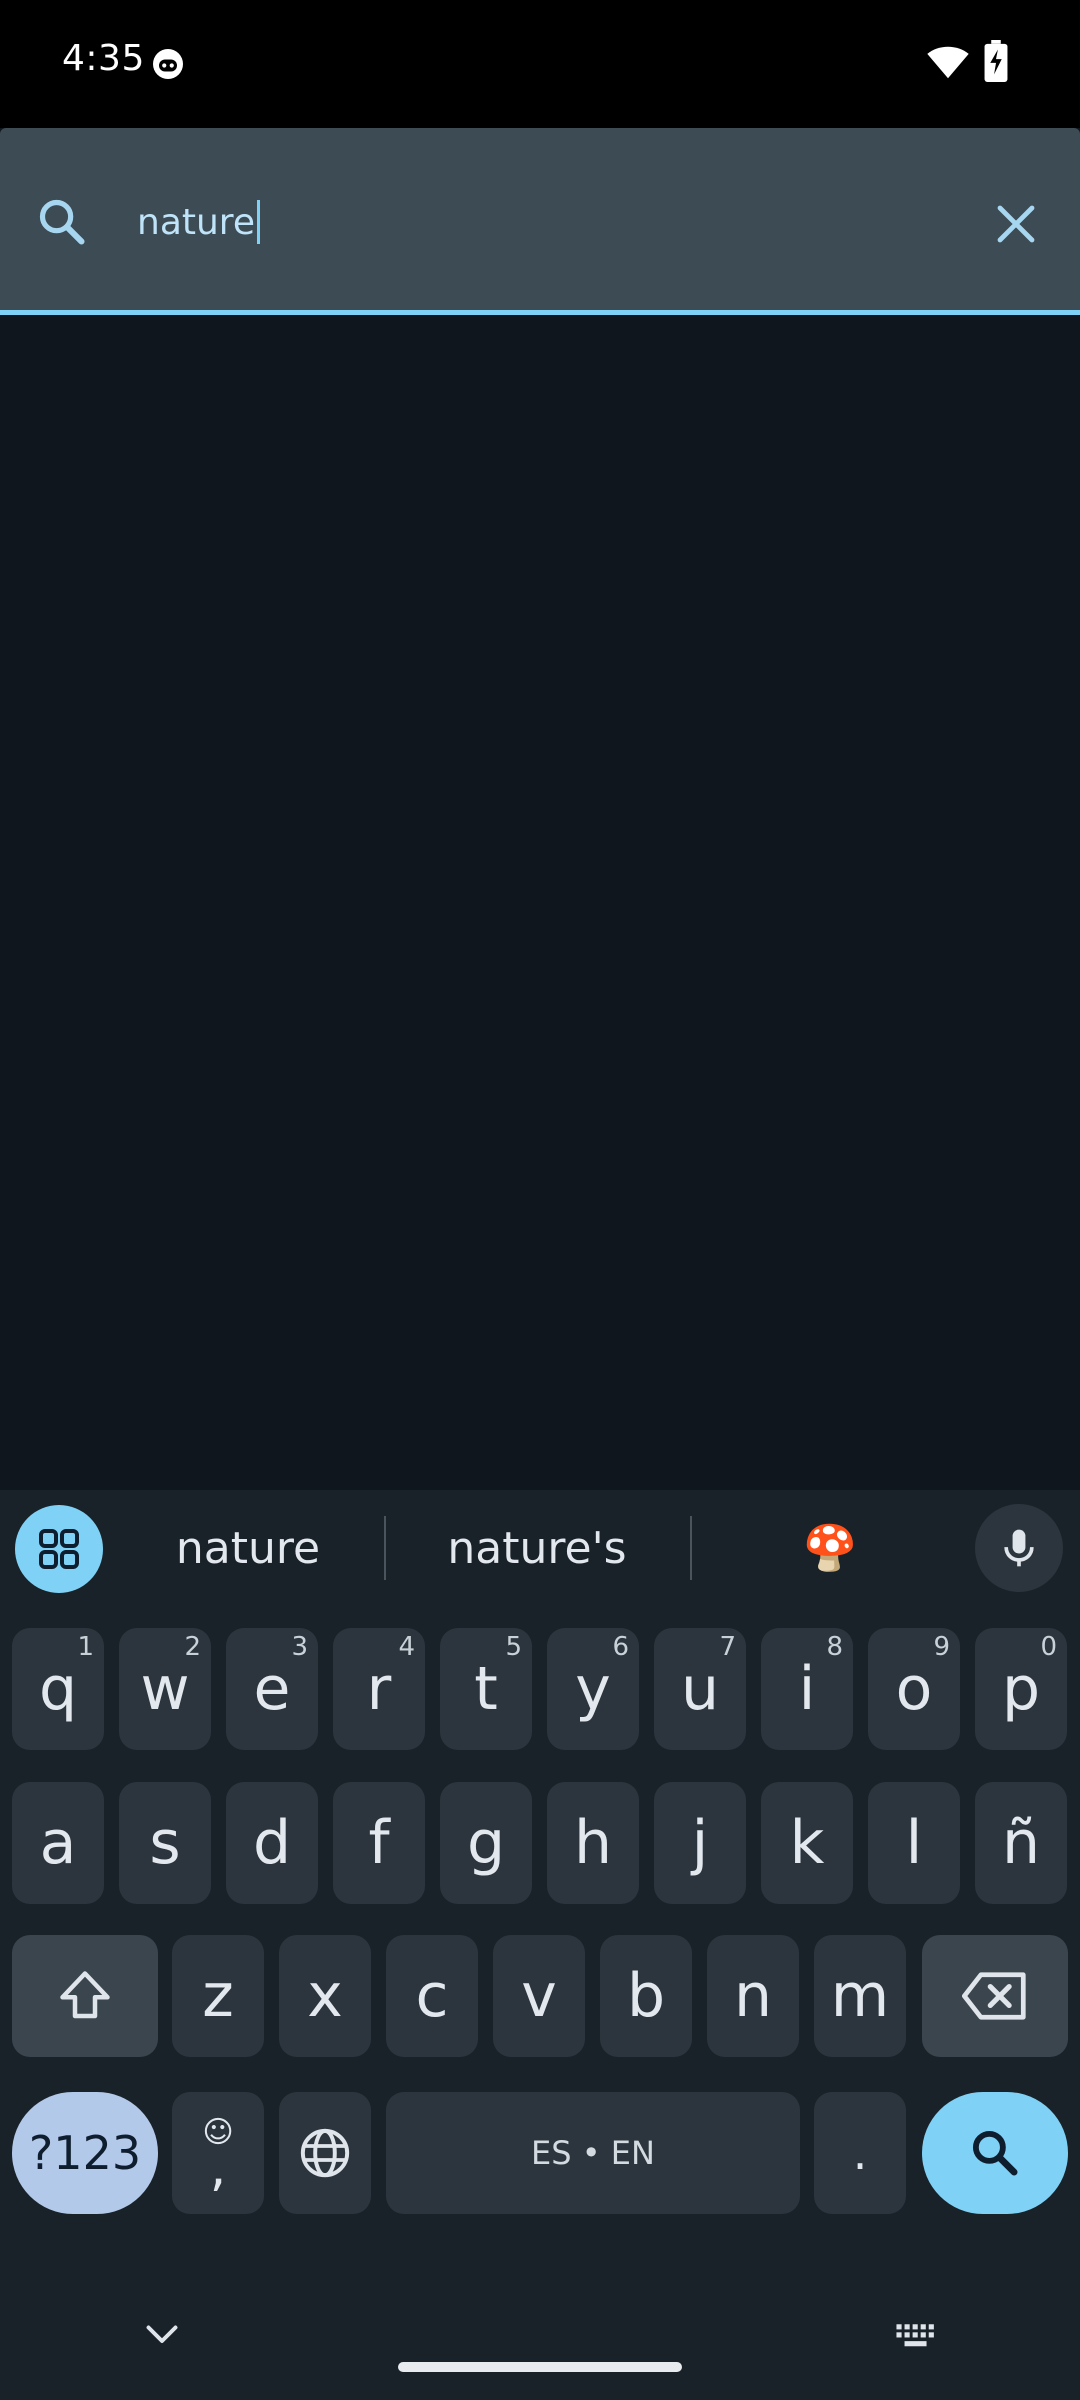  What do you see at coordinates (948, 62) in the screenshot?
I see `wifi-icon` at bounding box center [948, 62].